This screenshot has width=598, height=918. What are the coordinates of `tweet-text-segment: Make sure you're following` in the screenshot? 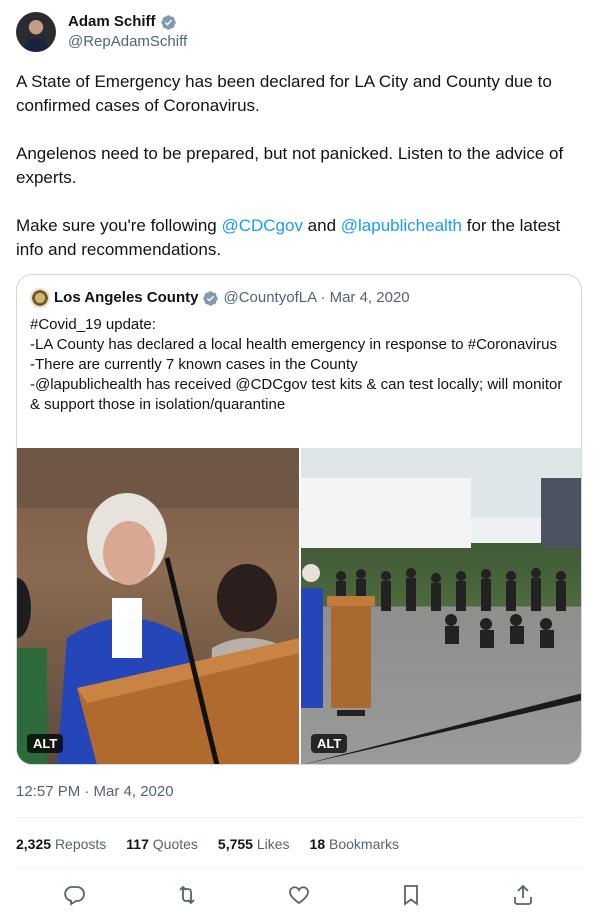 It's located at (119, 225).